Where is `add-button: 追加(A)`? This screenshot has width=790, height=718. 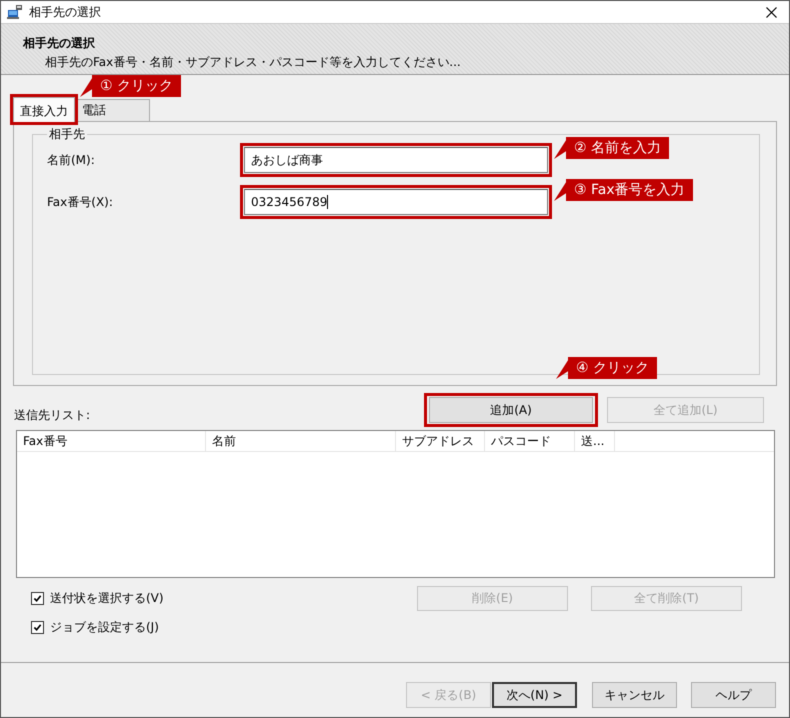
add-button: 追加(A) is located at coordinates (511, 410).